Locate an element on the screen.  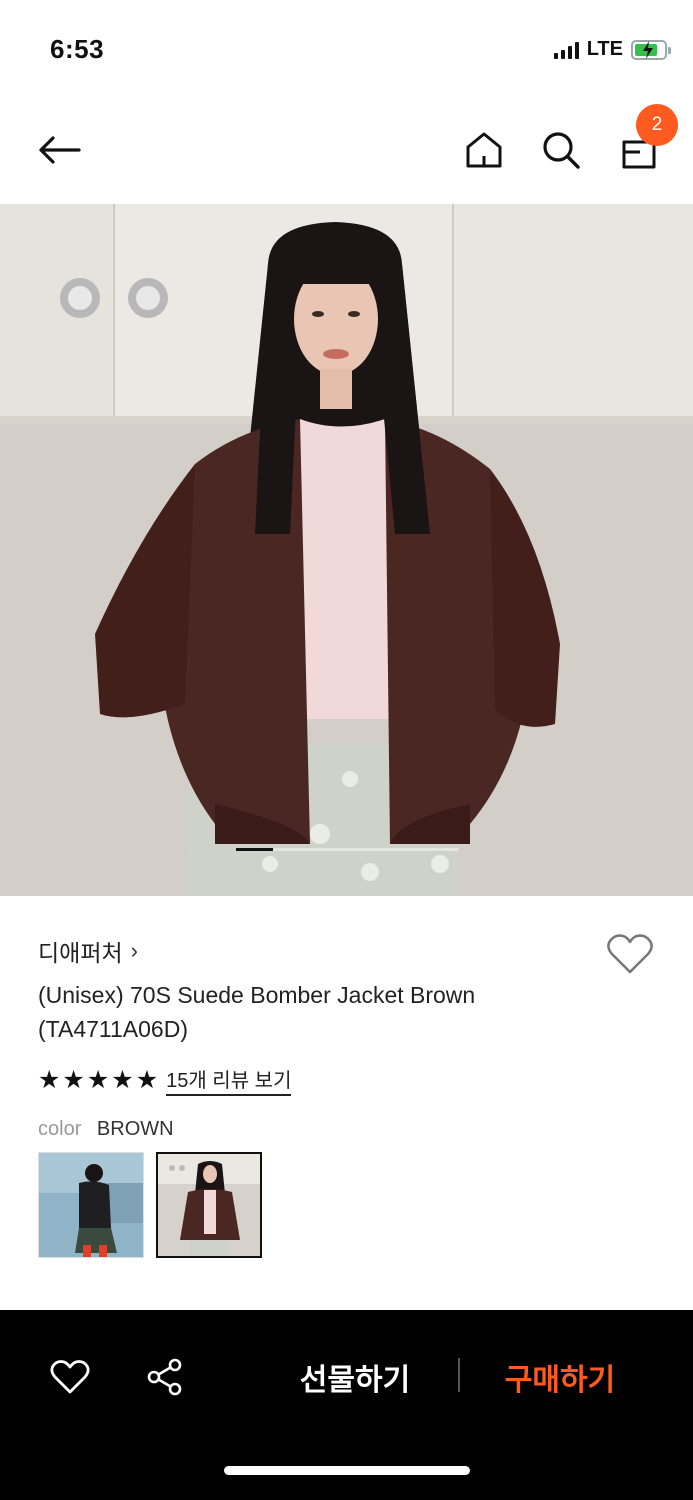
color-label: color is located at coordinates (60, 1129).